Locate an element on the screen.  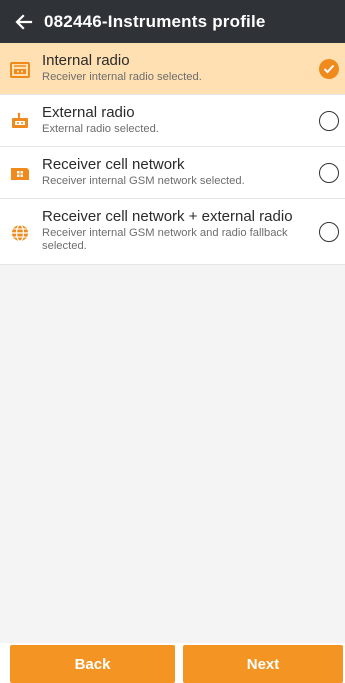
option-label: Internal radio is located at coordinates (86, 60).